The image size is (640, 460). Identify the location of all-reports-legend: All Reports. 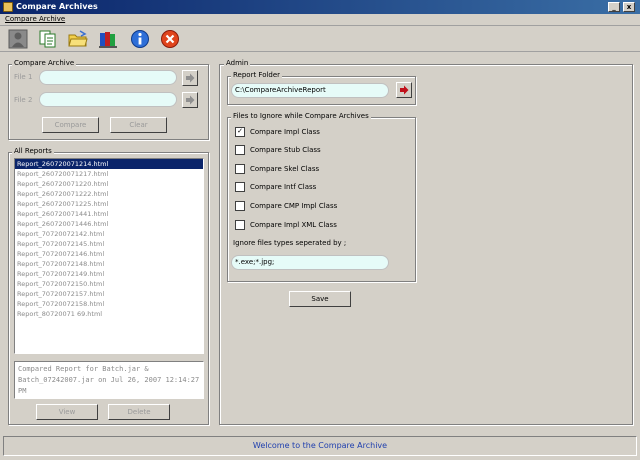
(33, 151).